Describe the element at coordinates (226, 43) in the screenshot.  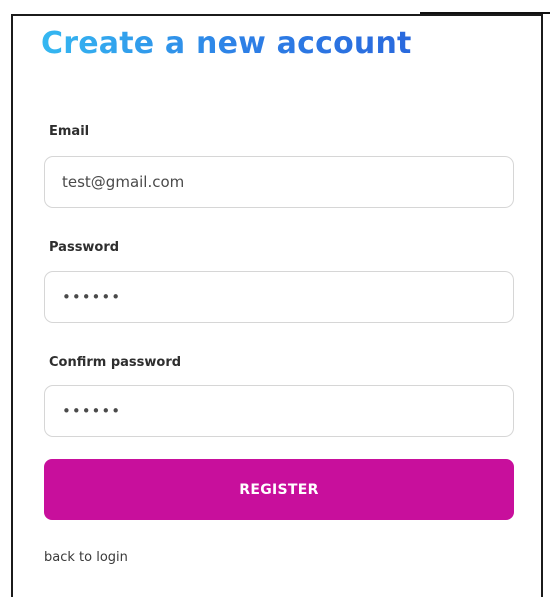
I see `page-title: Create a new account` at that location.